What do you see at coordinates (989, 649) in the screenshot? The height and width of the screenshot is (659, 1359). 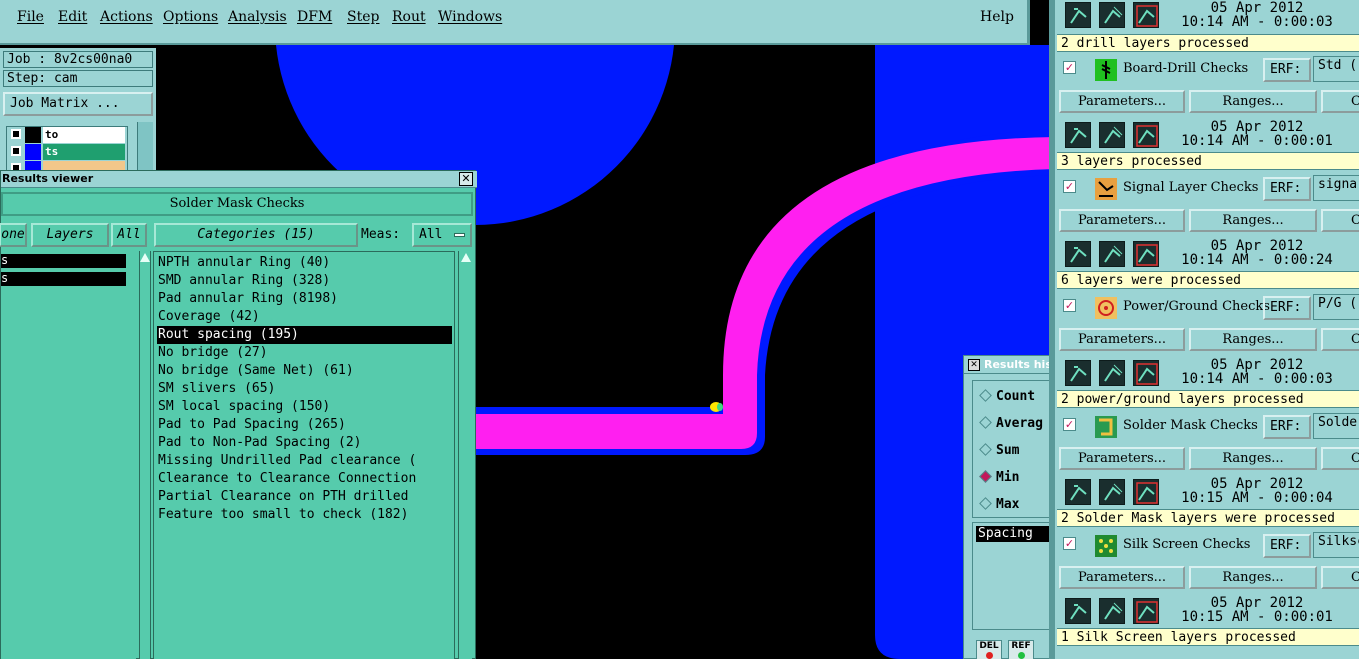 I see `del-button: DEL` at bounding box center [989, 649].